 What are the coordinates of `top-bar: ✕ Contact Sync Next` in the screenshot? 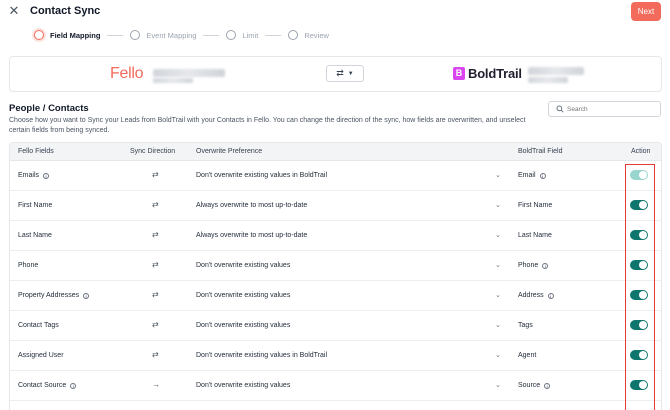 It's located at (335, 12).